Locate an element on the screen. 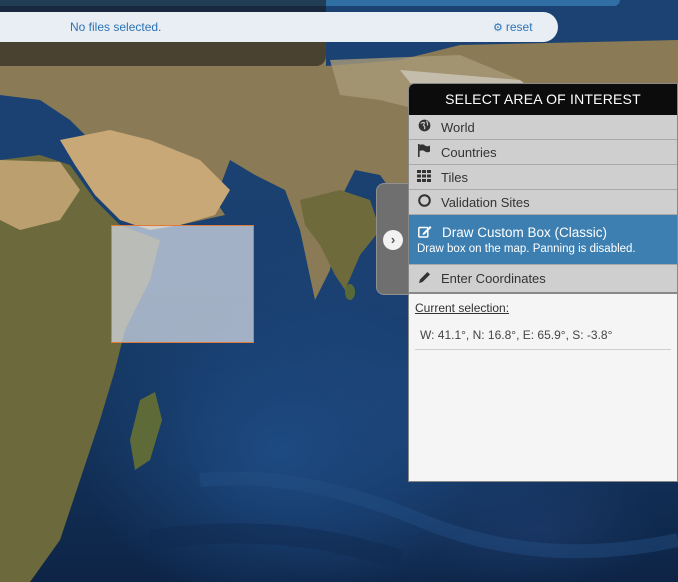 This screenshot has width=678, height=582. circle-icon is located at coordinates (424, 202).